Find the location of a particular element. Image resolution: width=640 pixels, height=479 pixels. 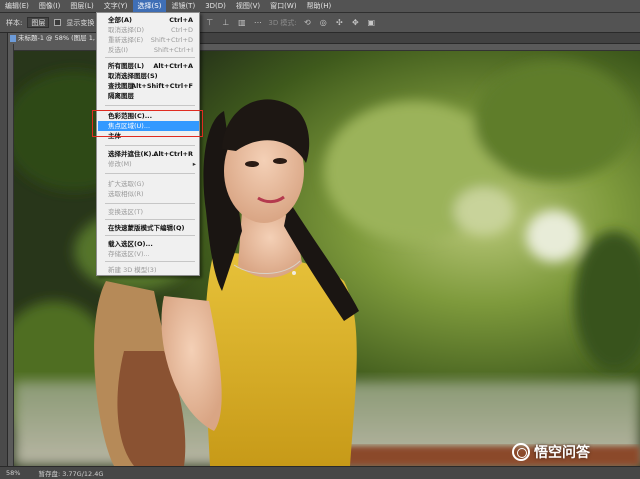

mode-3d-label: 3D 模式: is located at coordinates (282, 22).